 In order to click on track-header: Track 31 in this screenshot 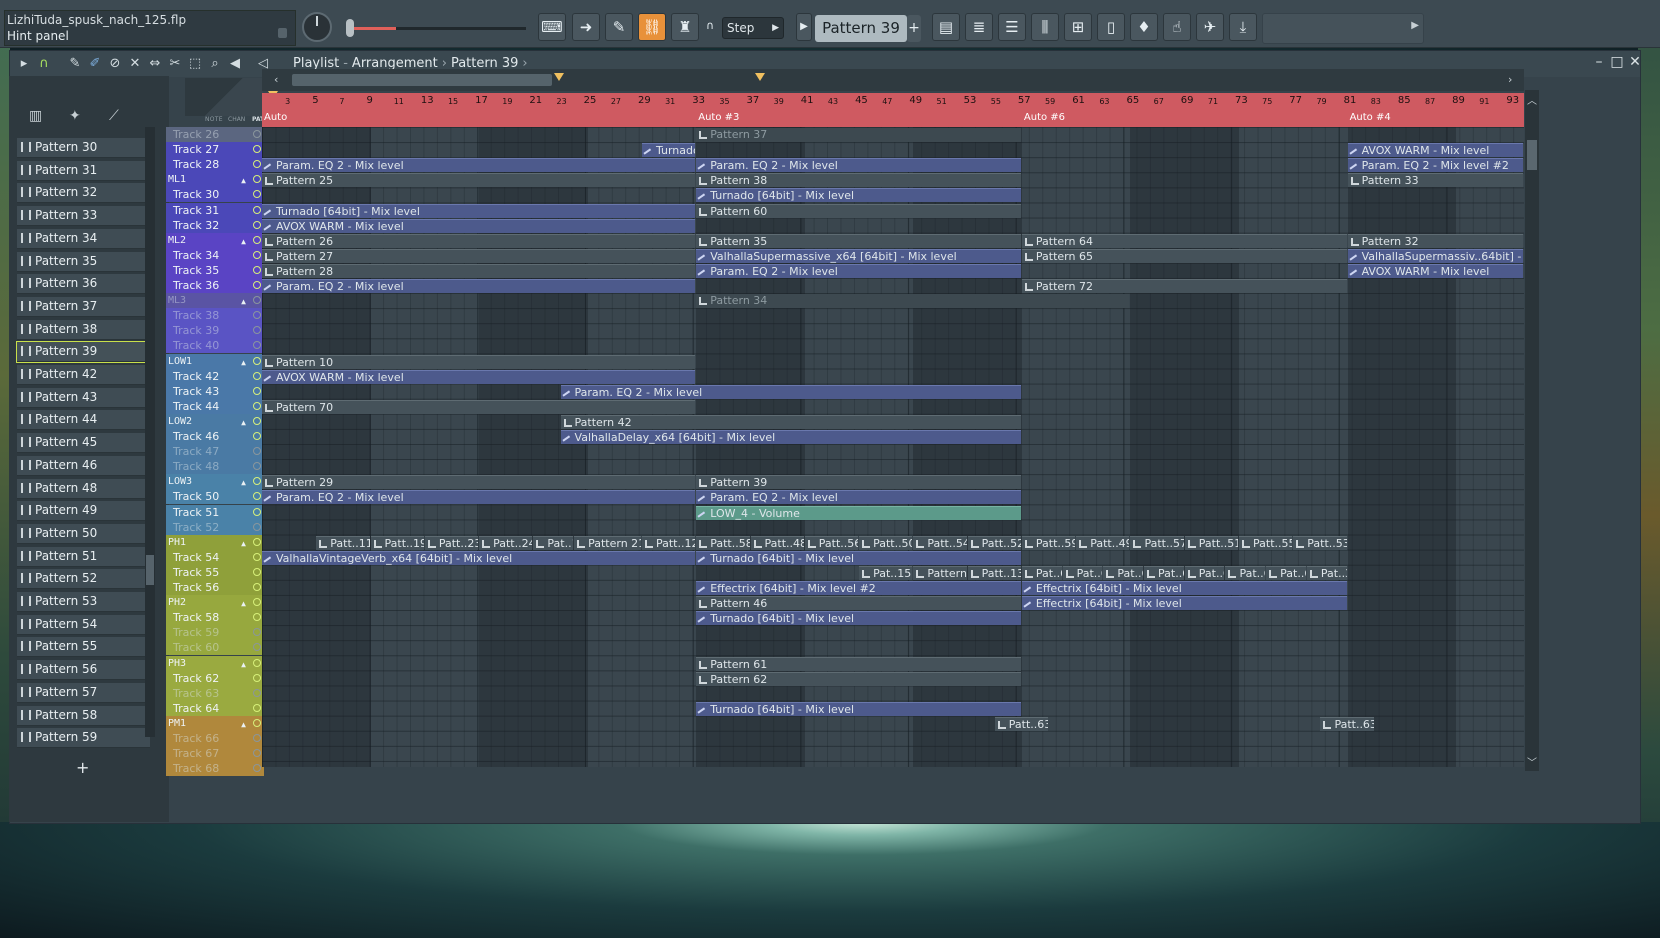, I will do `click(215, 210)`.